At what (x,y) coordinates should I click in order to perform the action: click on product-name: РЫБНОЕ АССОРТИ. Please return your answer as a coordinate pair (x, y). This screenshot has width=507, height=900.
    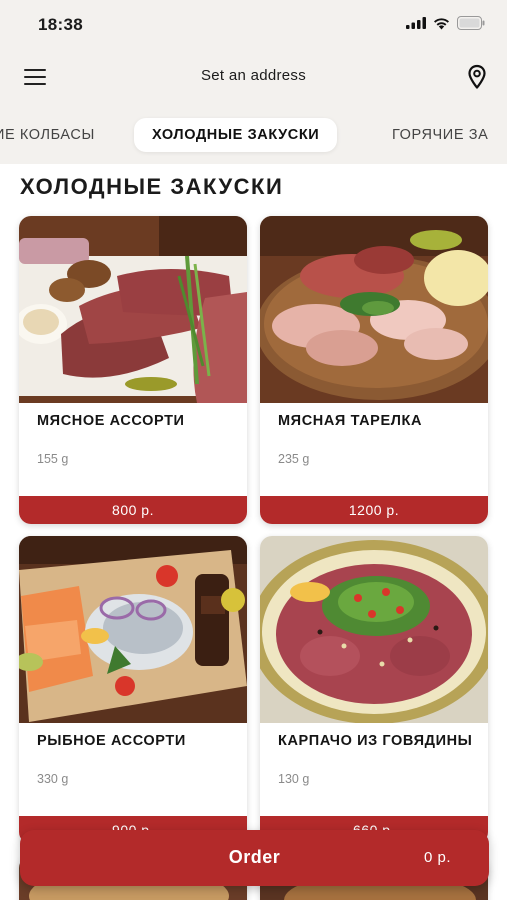
    Looking at the image, I should click on (111, 741).